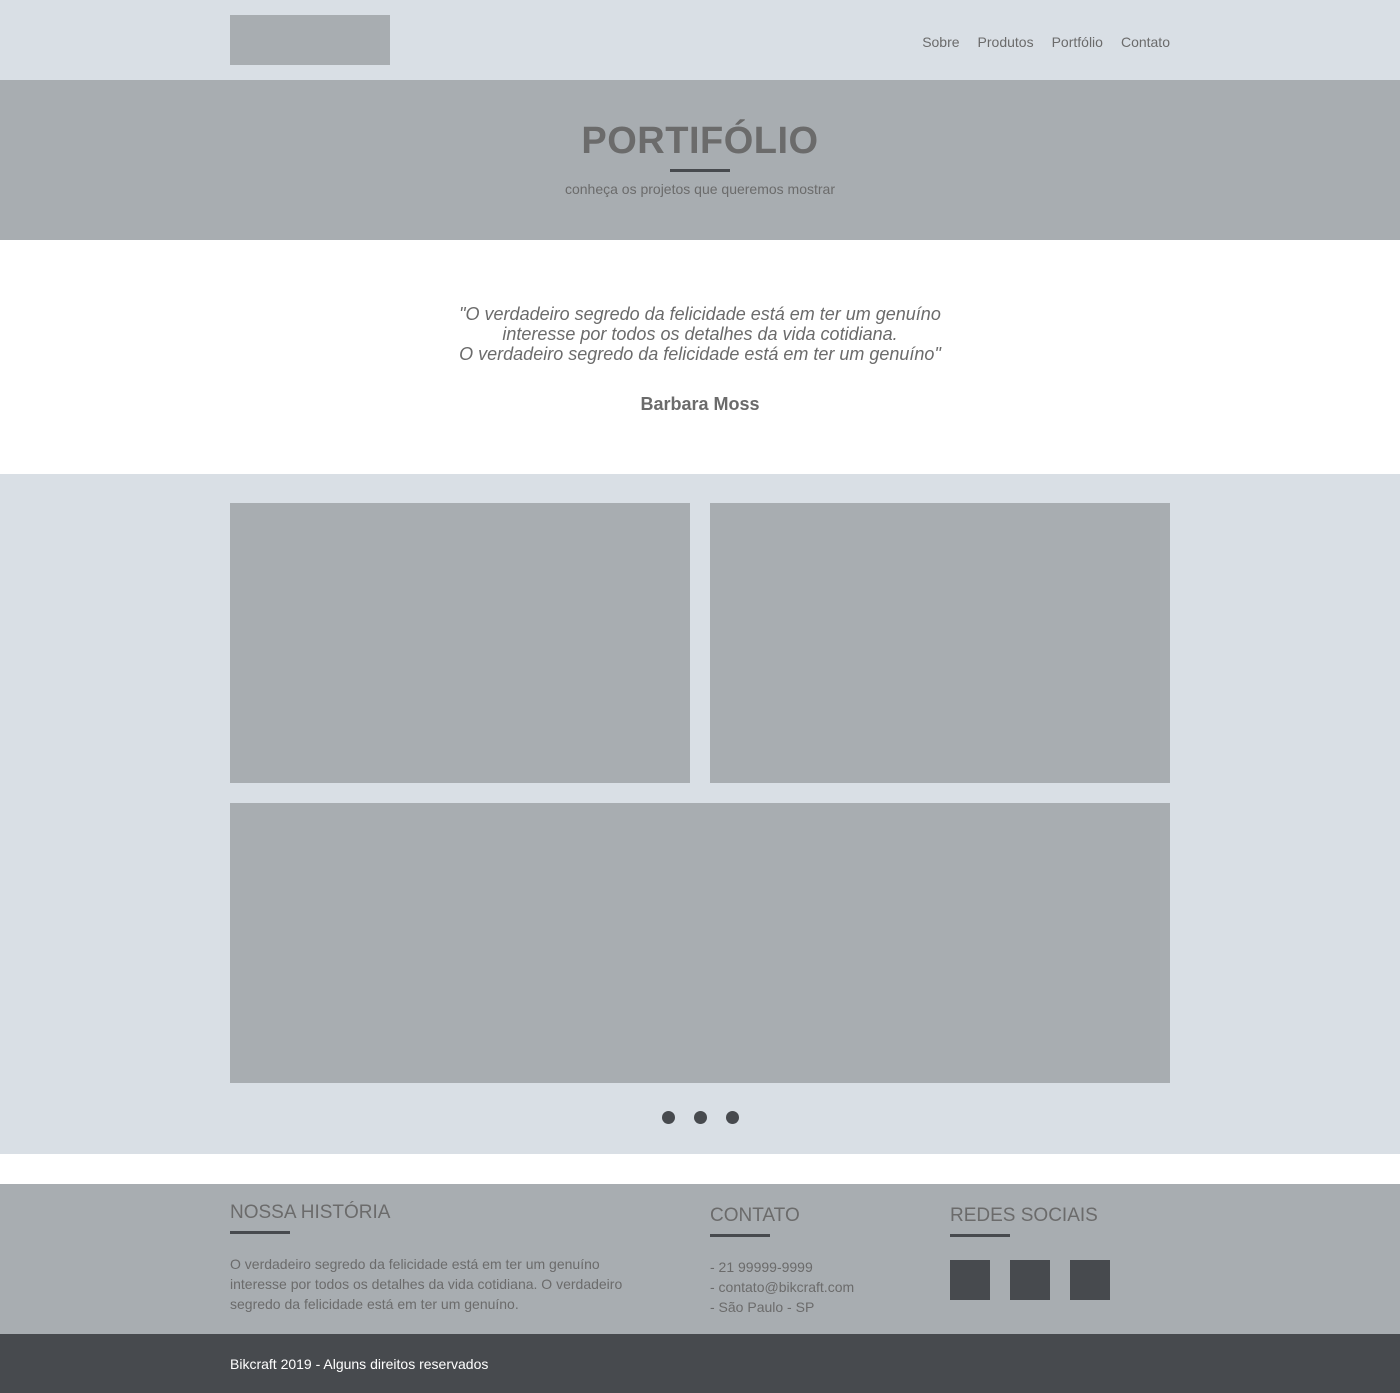  What do you see at coordinates (310, 1212) in the screenshot?
I see `historia-title: NOSSA HISTÓRIA` at bounding box center [310, 1212].